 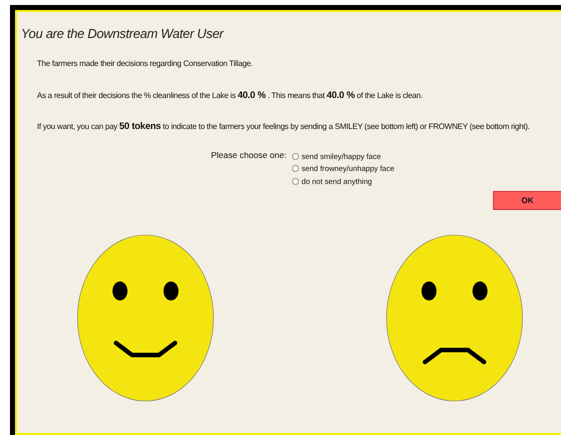 What do you see at coordinates (284, 127) in the screenshot?
I see `instruction-text: If you want, you can pay 50 tokens to indicate to the farmers your feelings by sending a SMILEY (see bottom left) or FROWNEY (see bottom right).` at bounding box center [284, 127].